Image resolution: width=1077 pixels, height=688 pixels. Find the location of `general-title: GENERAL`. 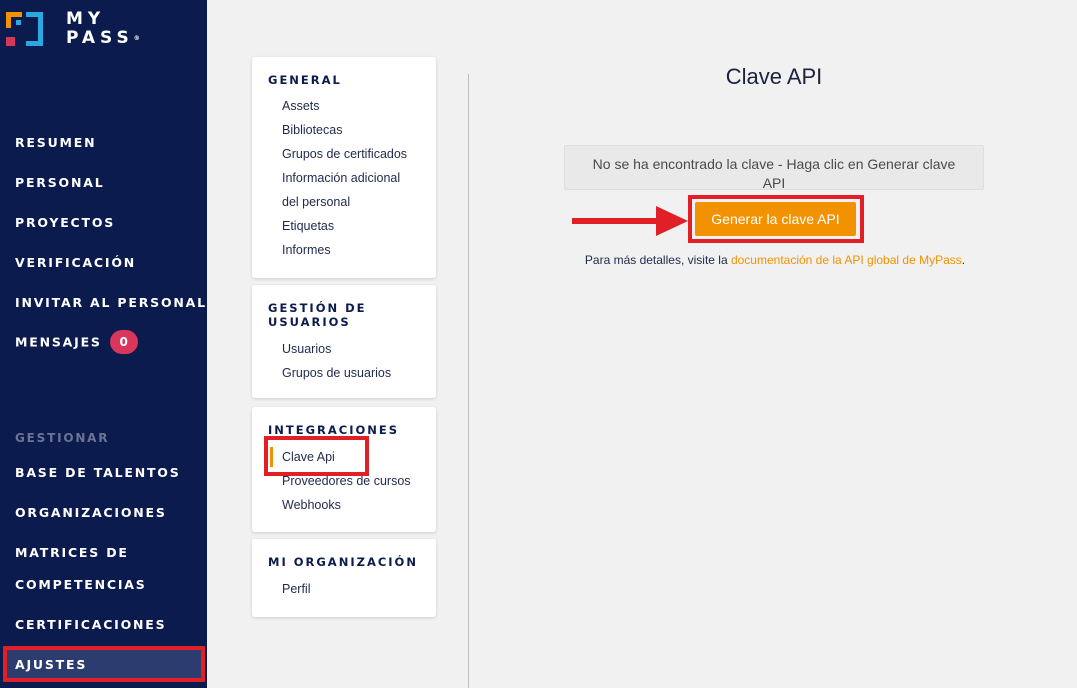

general-title: GENERAL is located at coordinates (305, 80).